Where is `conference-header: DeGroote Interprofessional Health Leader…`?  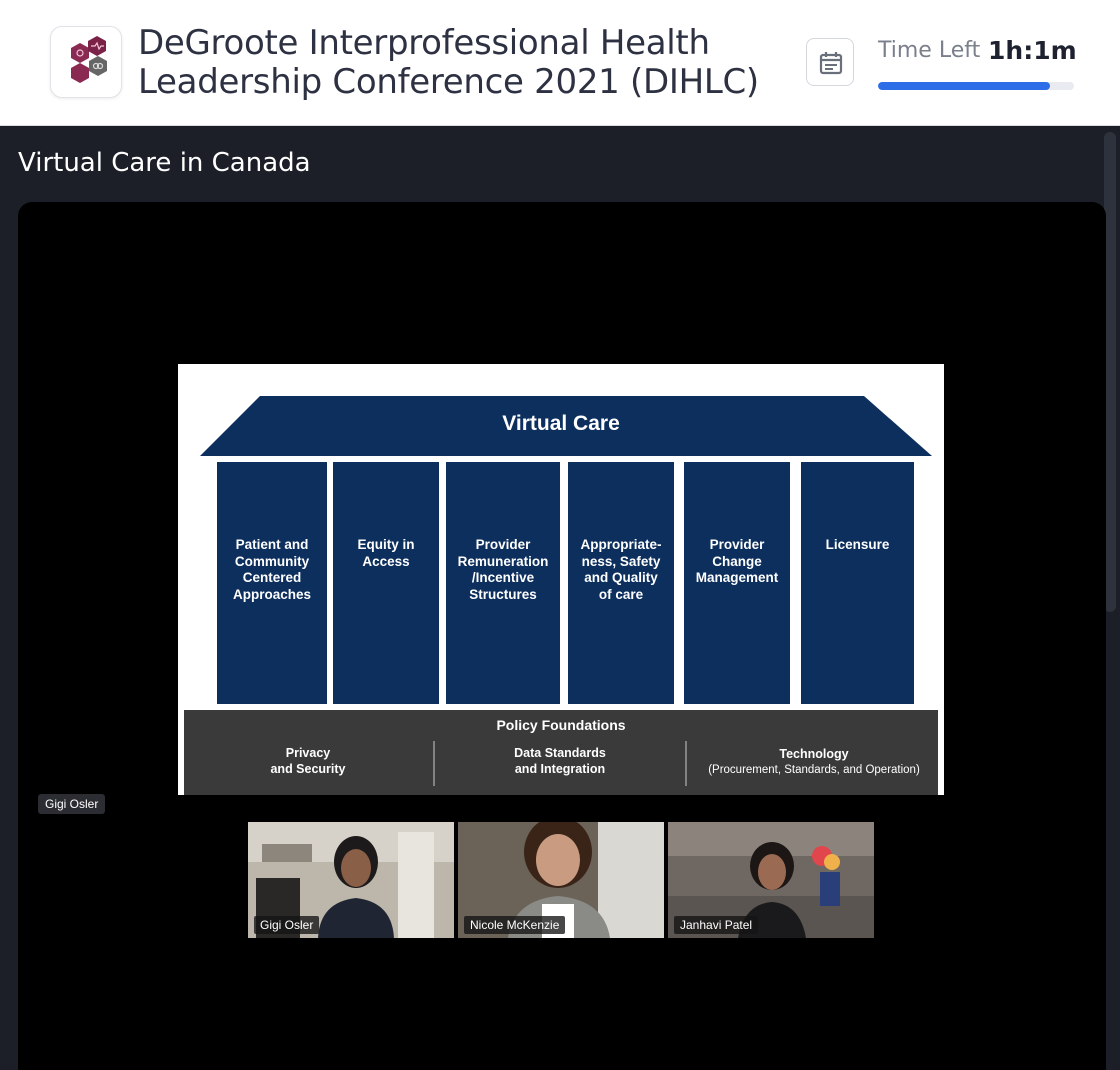 conference-header: DeGroote Interprofessional Health Leader… is located at coordinates (560, 63).